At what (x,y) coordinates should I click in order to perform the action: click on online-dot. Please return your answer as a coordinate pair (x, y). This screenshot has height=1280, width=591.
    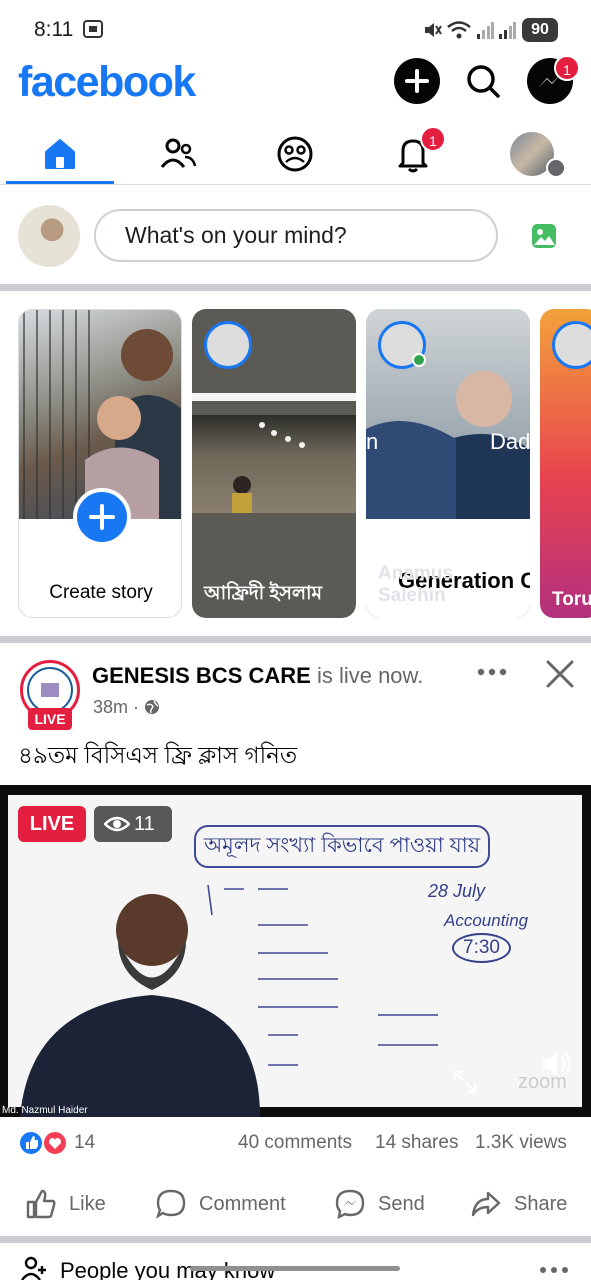
    Looking at the image, I should click on (419, 360).